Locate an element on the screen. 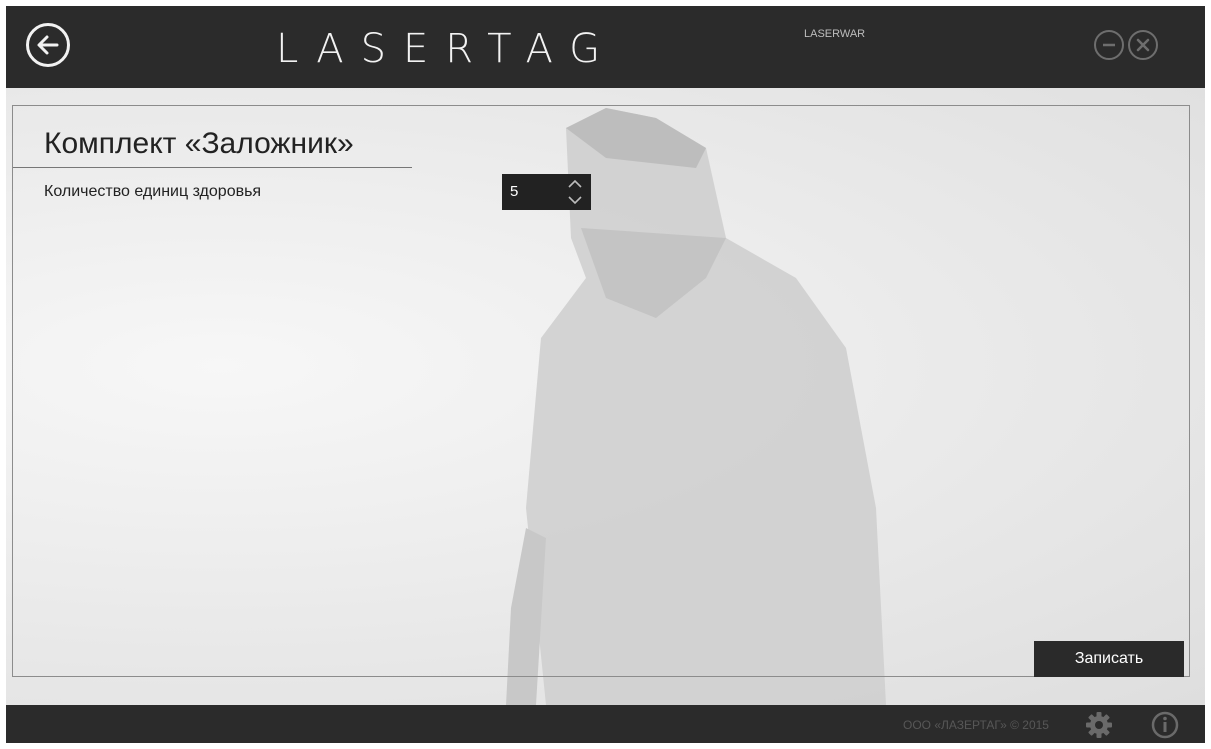  chevron-down-icon is located at coordinates (575, 200).